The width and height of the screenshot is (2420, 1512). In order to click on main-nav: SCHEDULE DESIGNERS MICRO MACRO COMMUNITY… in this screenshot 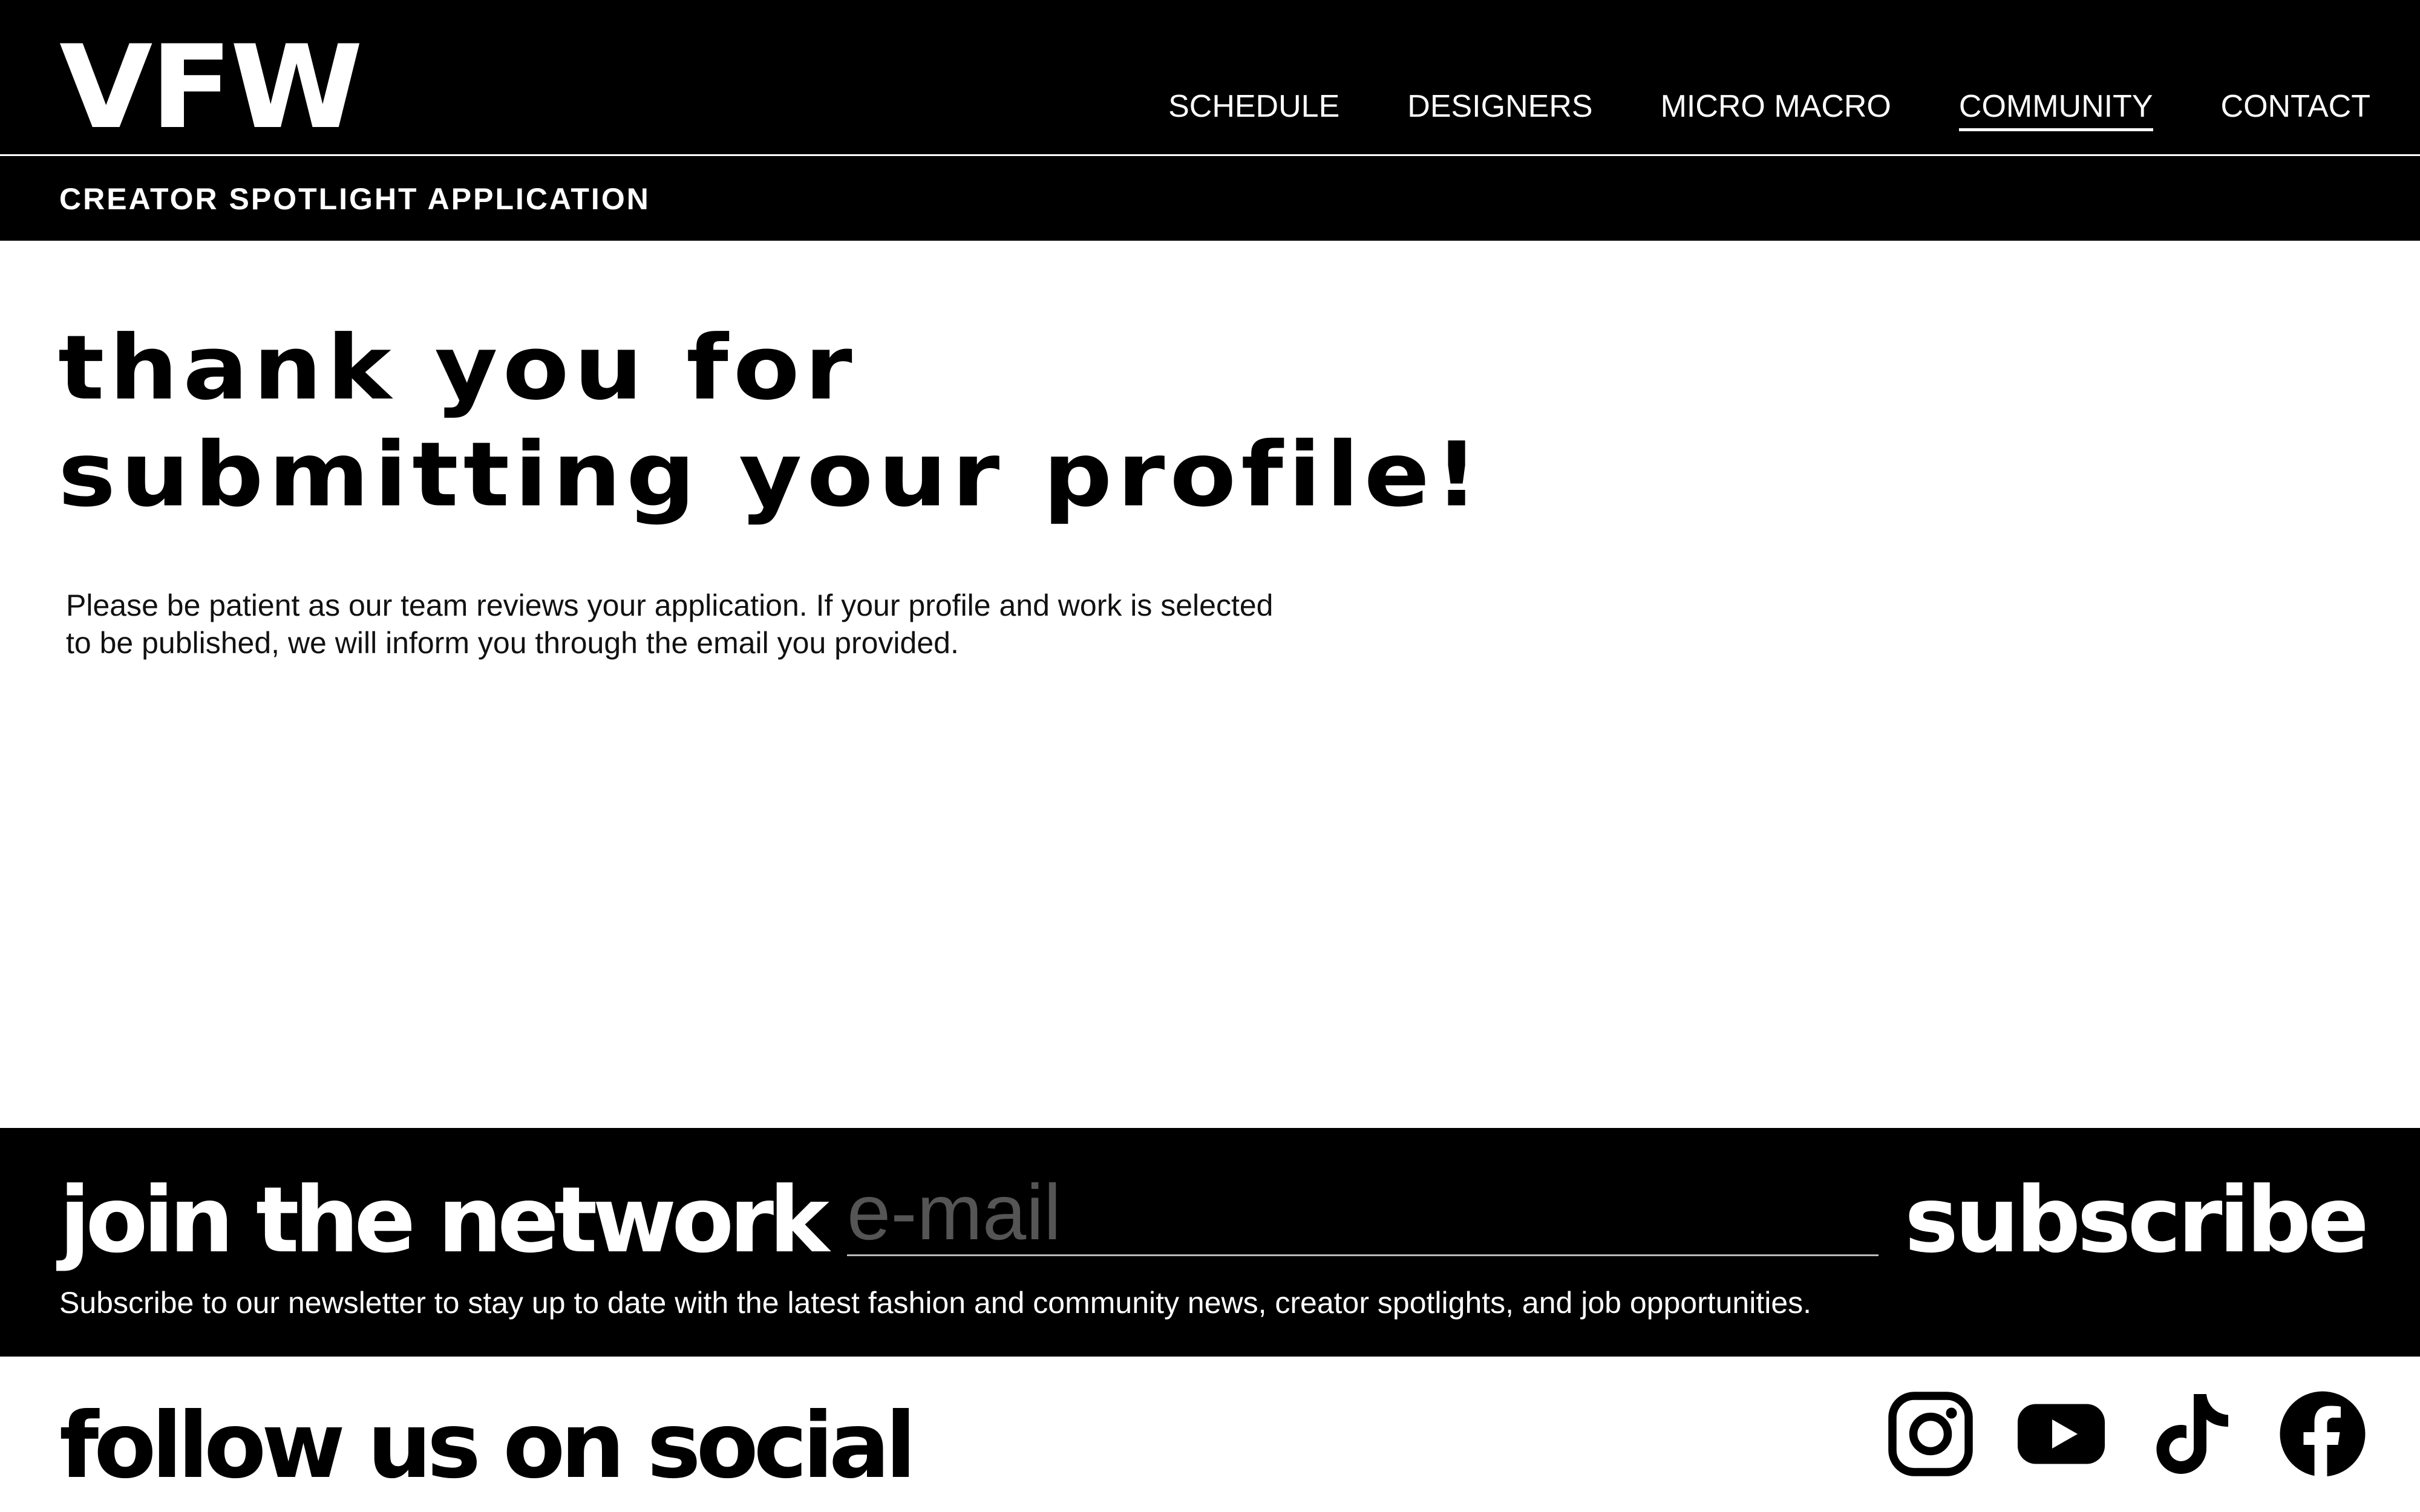, I will do `click(1769, 110)`.